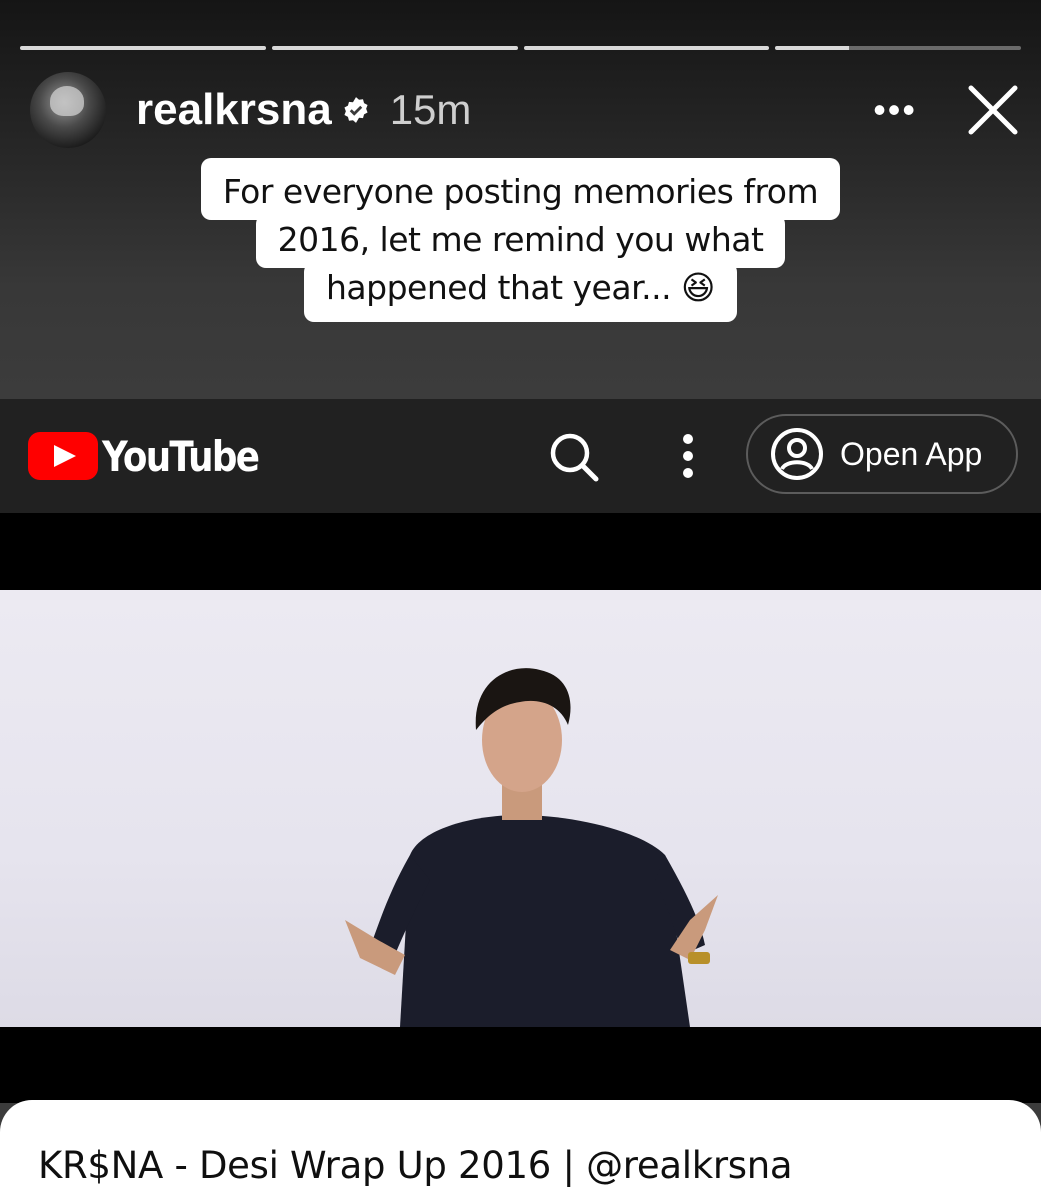 This screenshot has height=1200, width=1041. I want to click on caption-line: happened that year... 😆, so click(520, 292).